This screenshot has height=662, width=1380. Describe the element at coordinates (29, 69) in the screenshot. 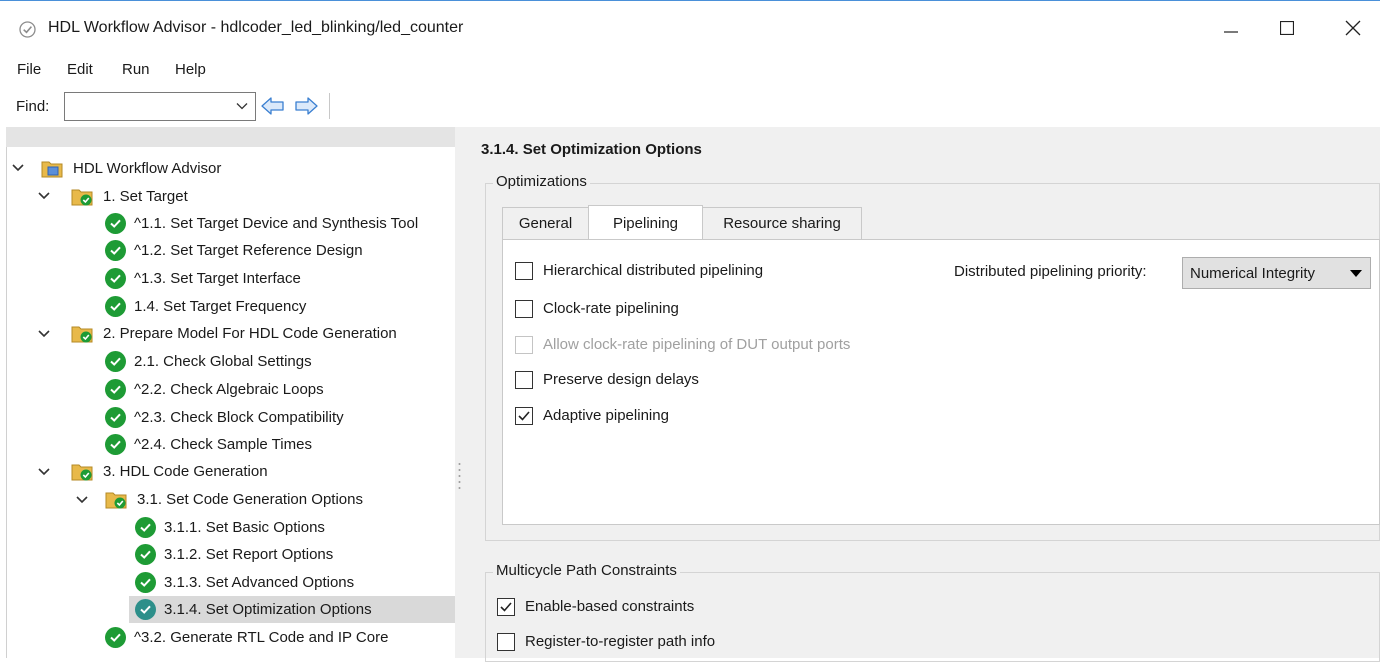

I see `menu-file: File` at that location.